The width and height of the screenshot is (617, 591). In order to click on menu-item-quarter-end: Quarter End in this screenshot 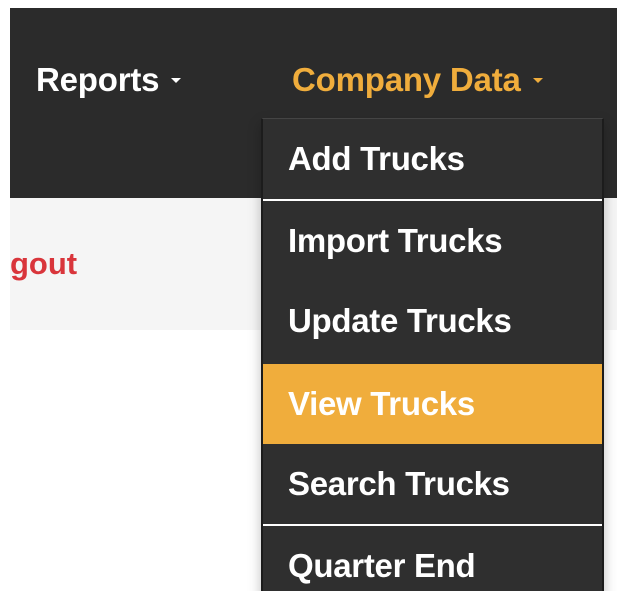, I will do `click(432, 558)`.